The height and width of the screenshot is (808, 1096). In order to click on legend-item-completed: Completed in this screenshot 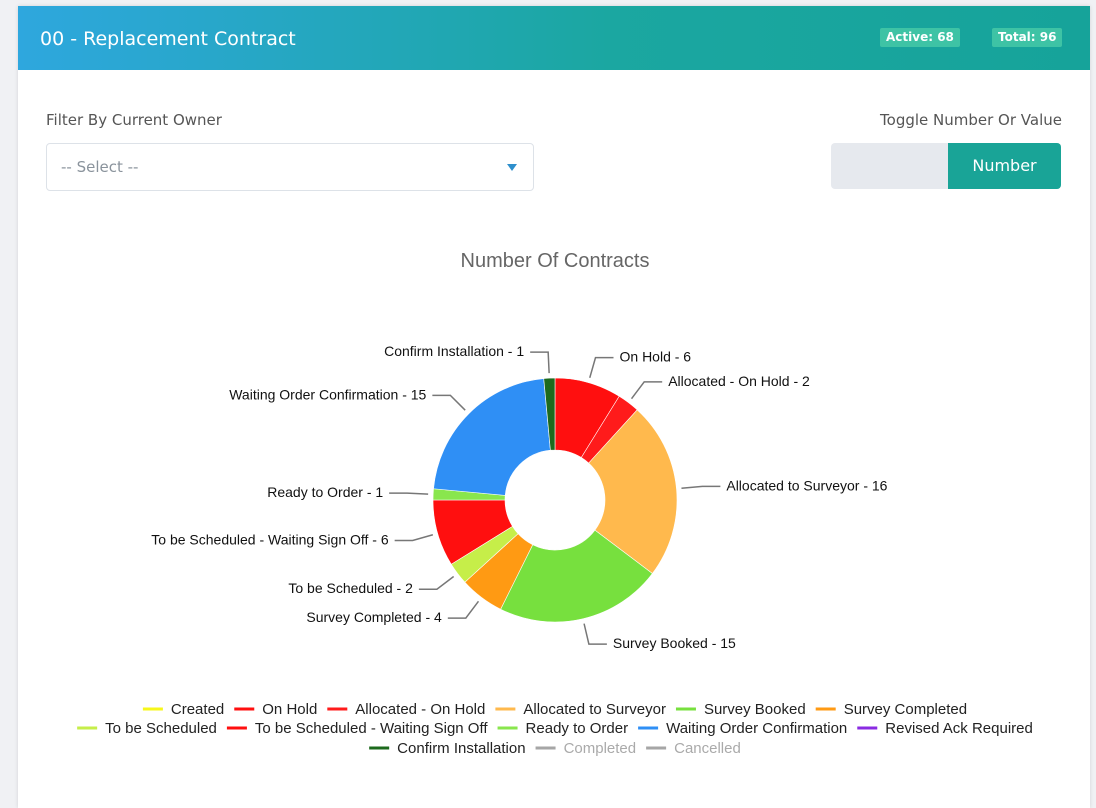, I will do `click(600, 748)`.